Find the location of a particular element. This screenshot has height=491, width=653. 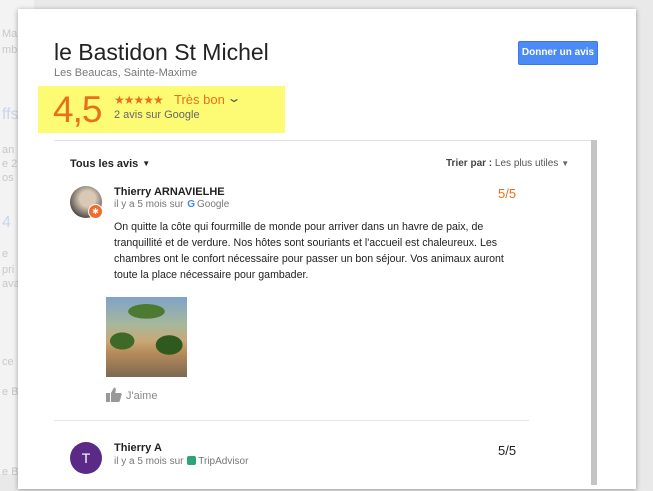

sort-control: Trier par : Les plus utiles ▼ is located at coordinates (507, 163).